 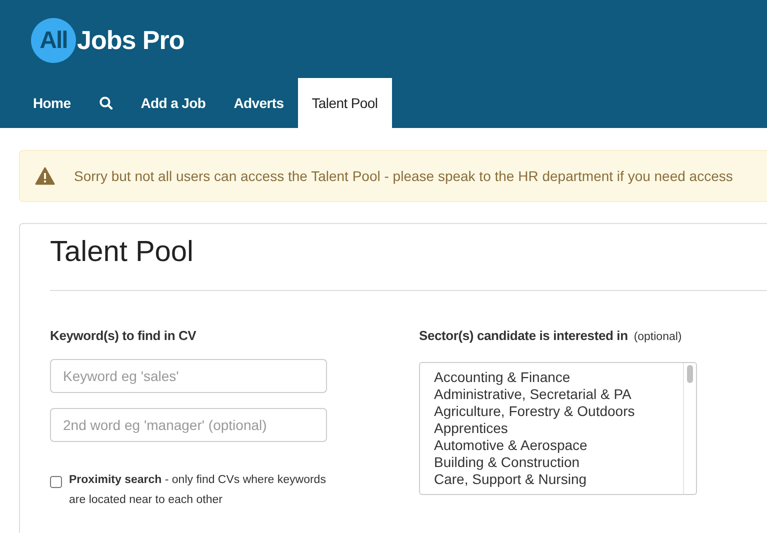 What do you see at coordinates (52, 103) in the screenshot?
I see `nav-tab: Home` at bounding box center [52, 103].